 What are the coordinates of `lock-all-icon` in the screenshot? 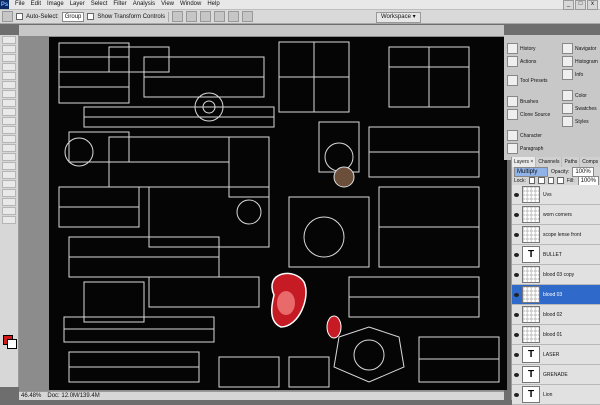 It's located at (560, 180).